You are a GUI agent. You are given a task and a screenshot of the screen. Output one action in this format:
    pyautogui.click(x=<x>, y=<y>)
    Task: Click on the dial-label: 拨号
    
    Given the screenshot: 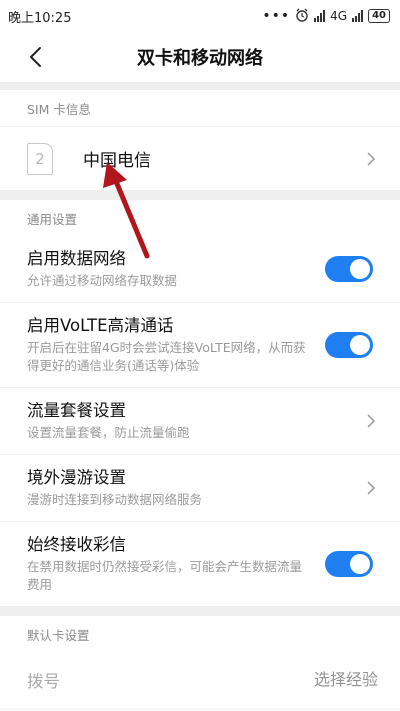 What is the action you would take?
    pyautogui.click(x=43, y=681)
    